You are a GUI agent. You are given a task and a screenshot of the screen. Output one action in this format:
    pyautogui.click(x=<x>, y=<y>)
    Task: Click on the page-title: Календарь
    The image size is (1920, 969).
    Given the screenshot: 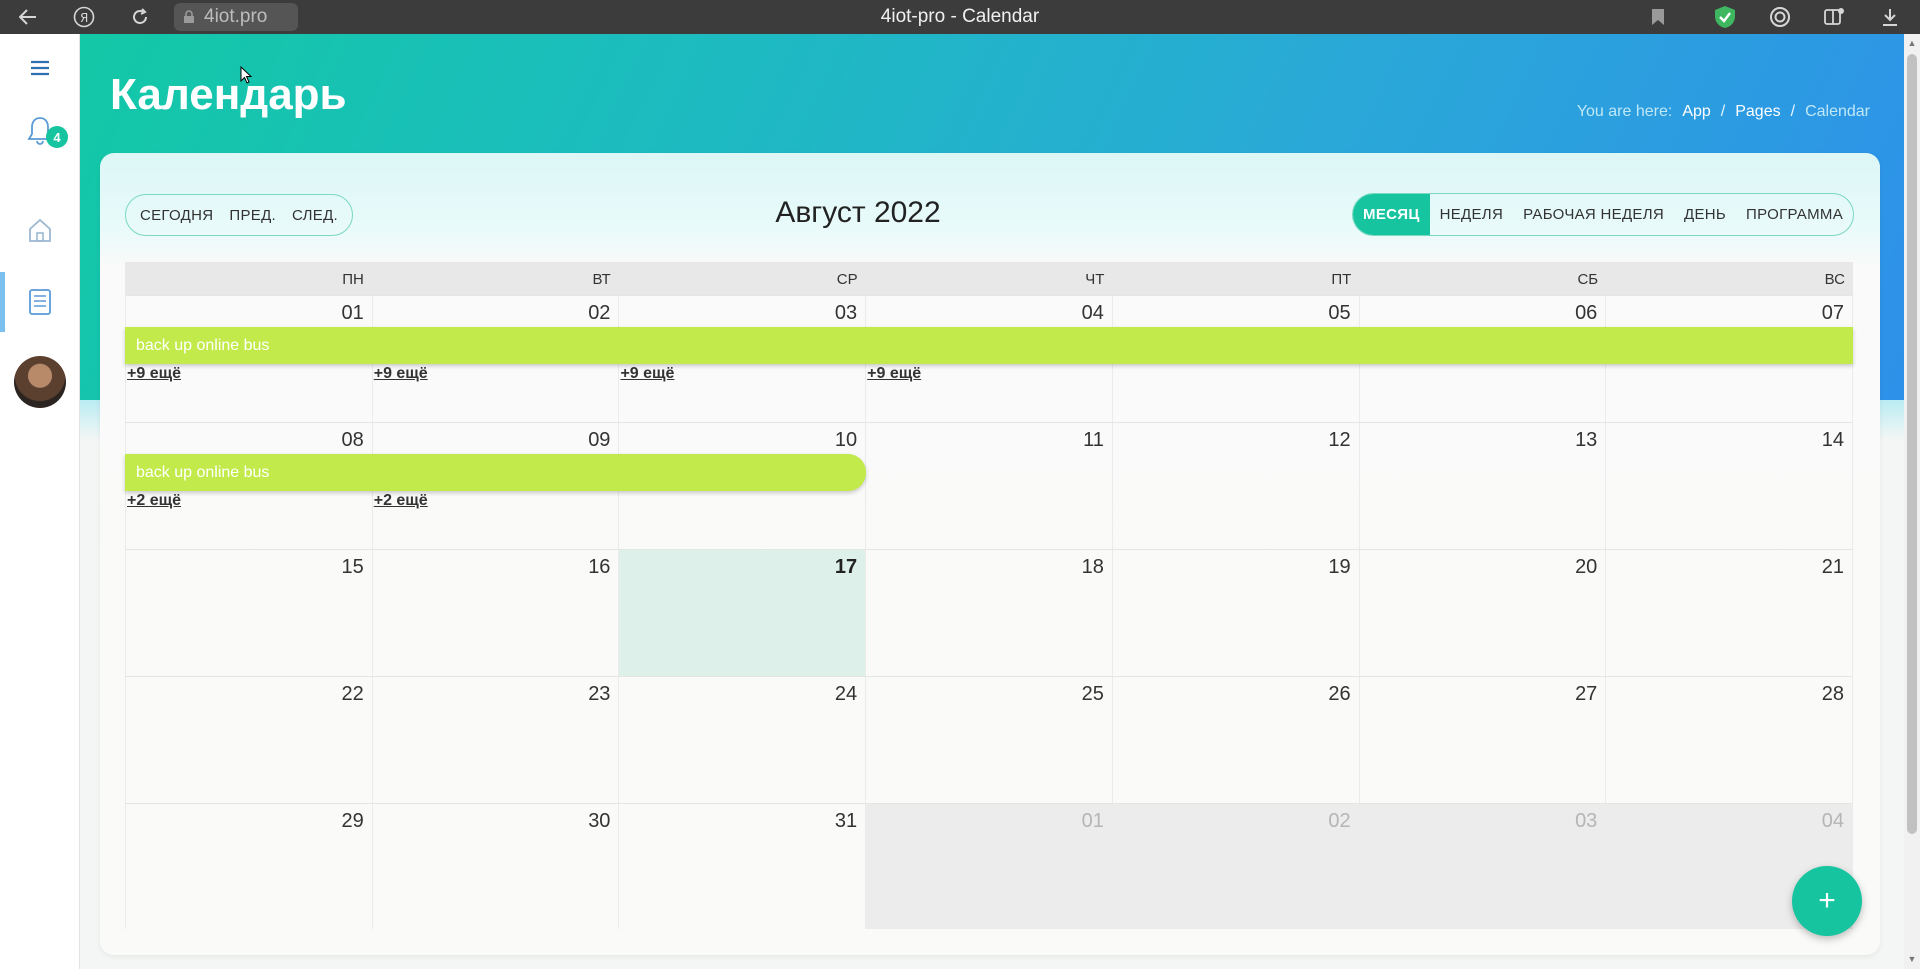 What is the action you would take?
    pyautogui.click(x=228, y=94)
    